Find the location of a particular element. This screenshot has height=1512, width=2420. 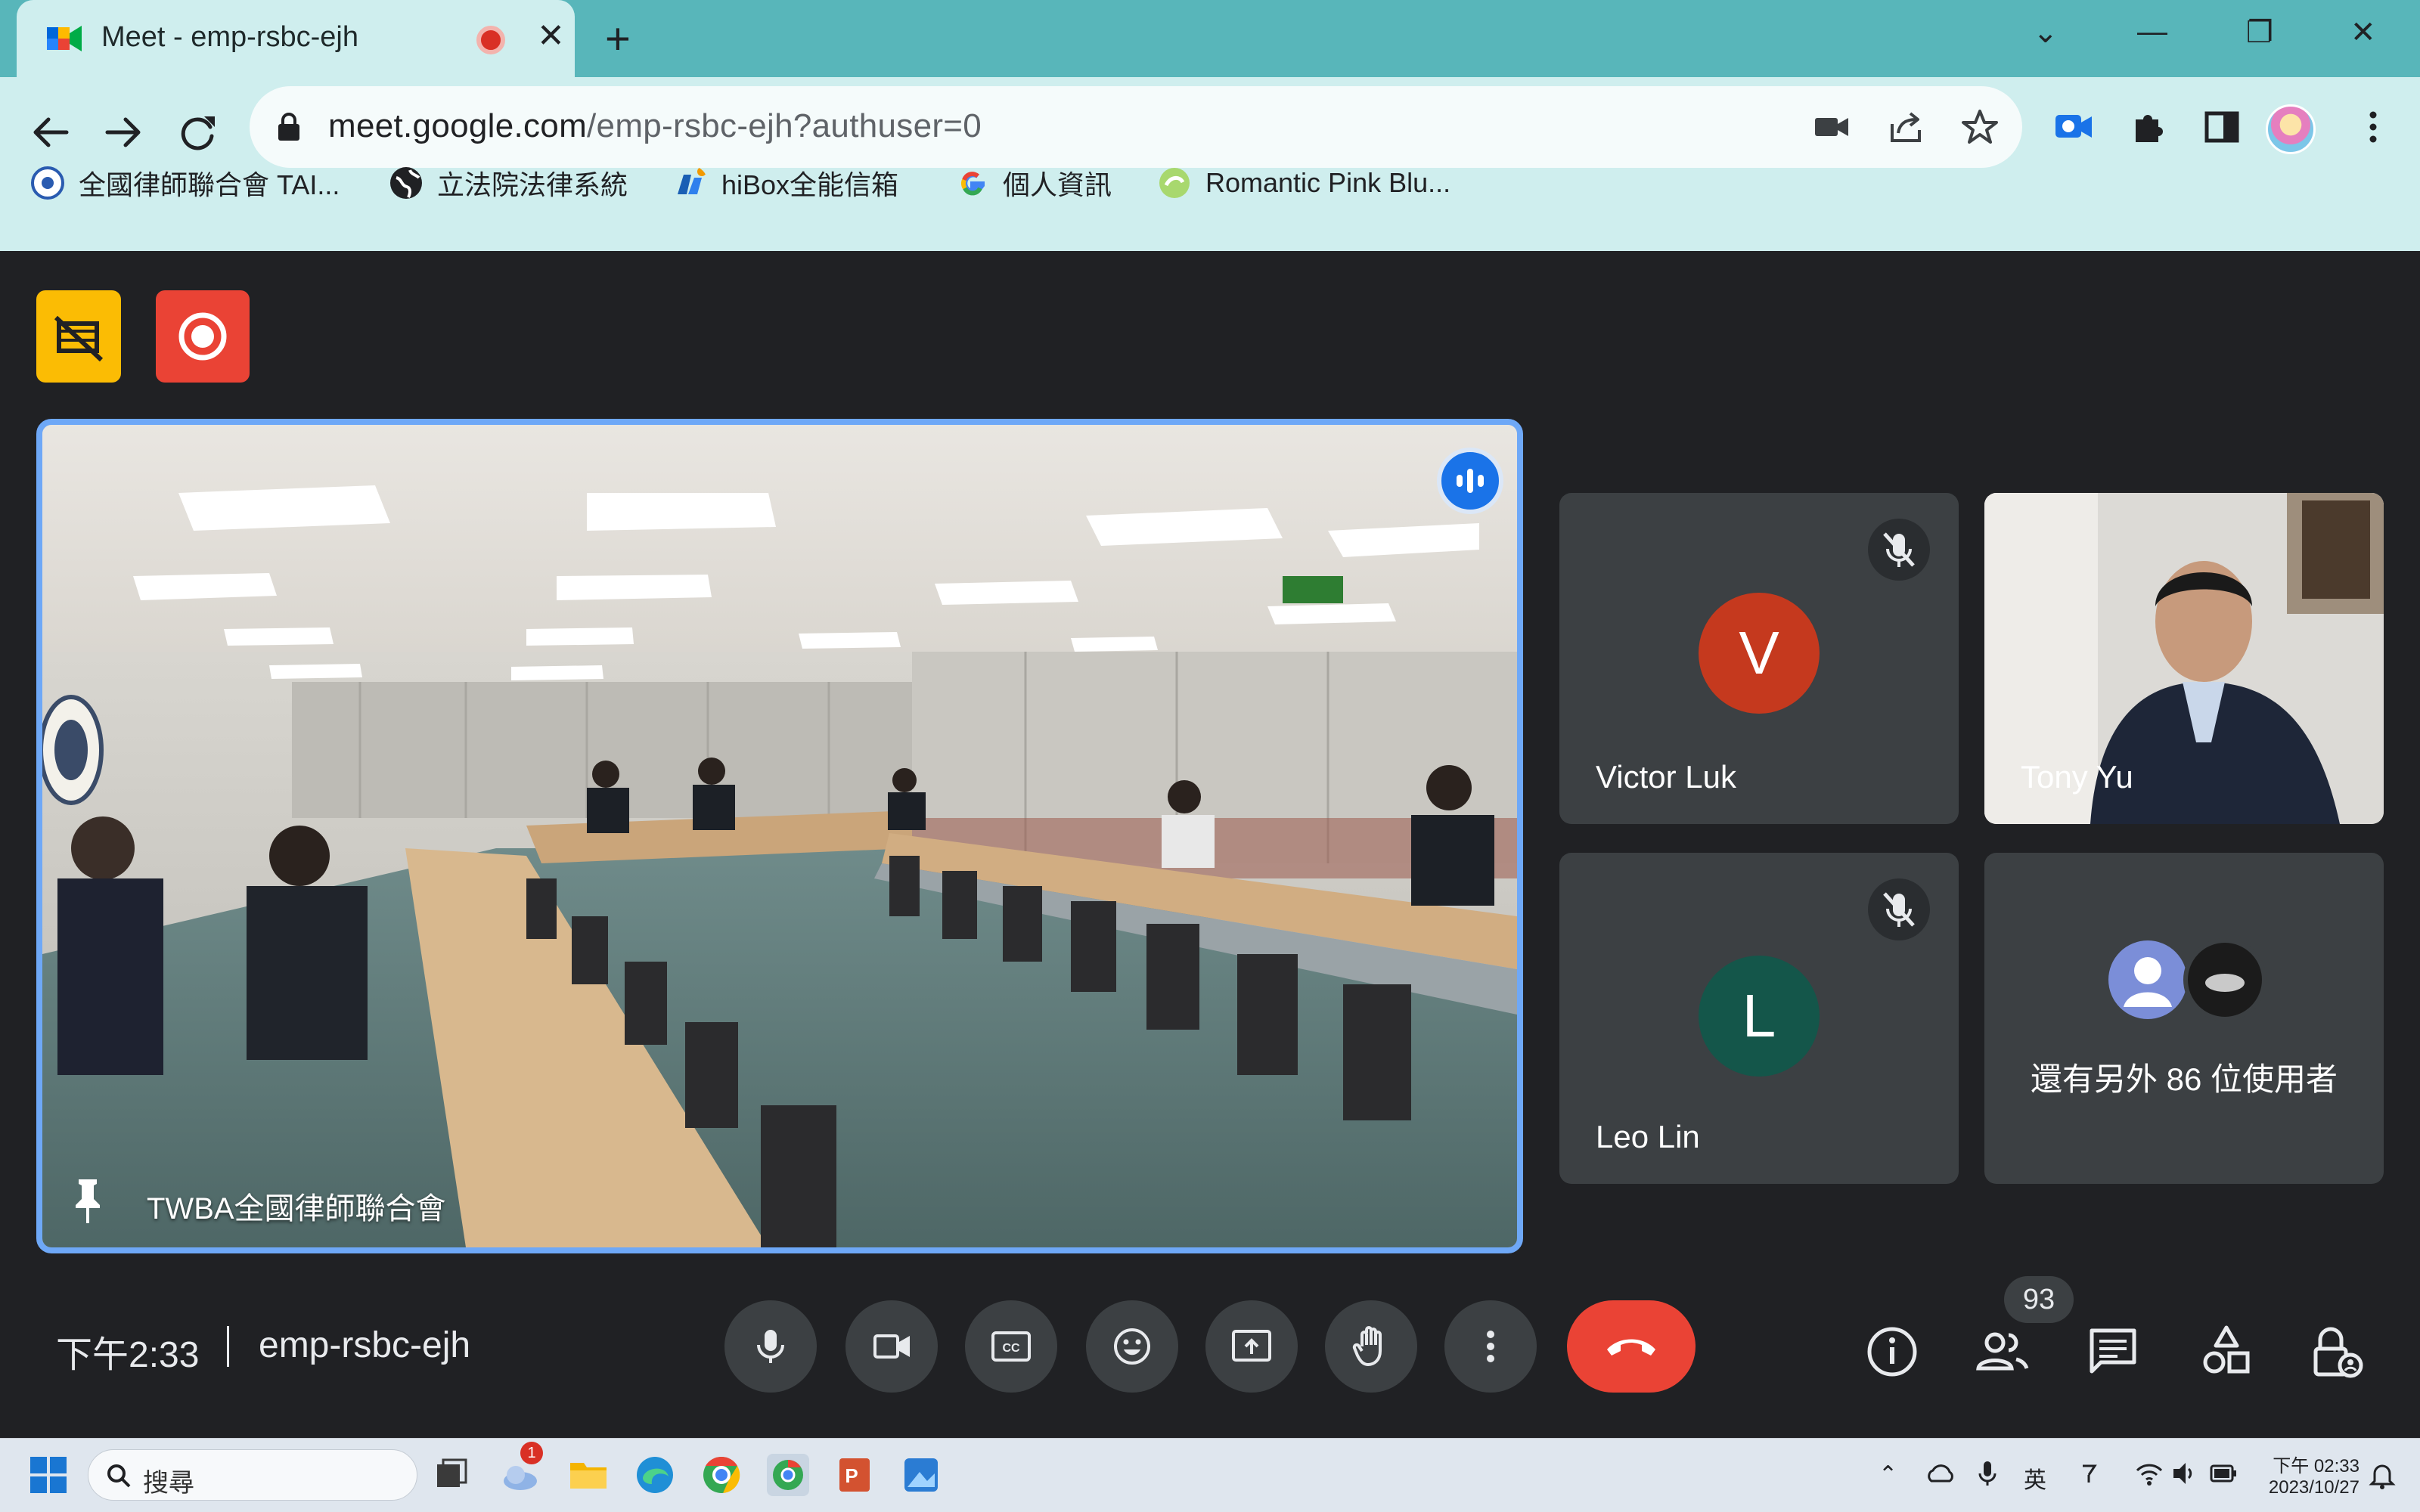

microphone-icon is located at coordinates (770, 1346).